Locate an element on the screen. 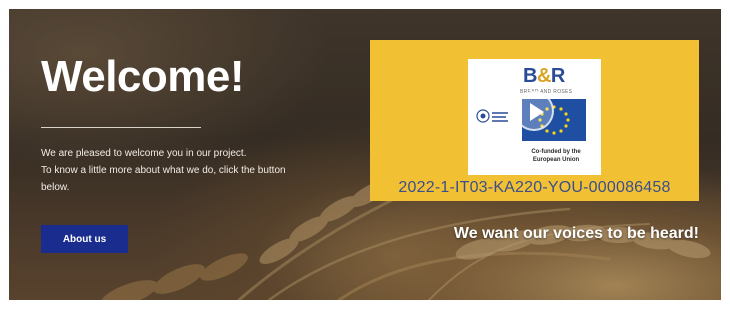 Image resolution: width=730 pixels, height=311 pixels. logo-letter-r: R is located at coordinates (557, 76).